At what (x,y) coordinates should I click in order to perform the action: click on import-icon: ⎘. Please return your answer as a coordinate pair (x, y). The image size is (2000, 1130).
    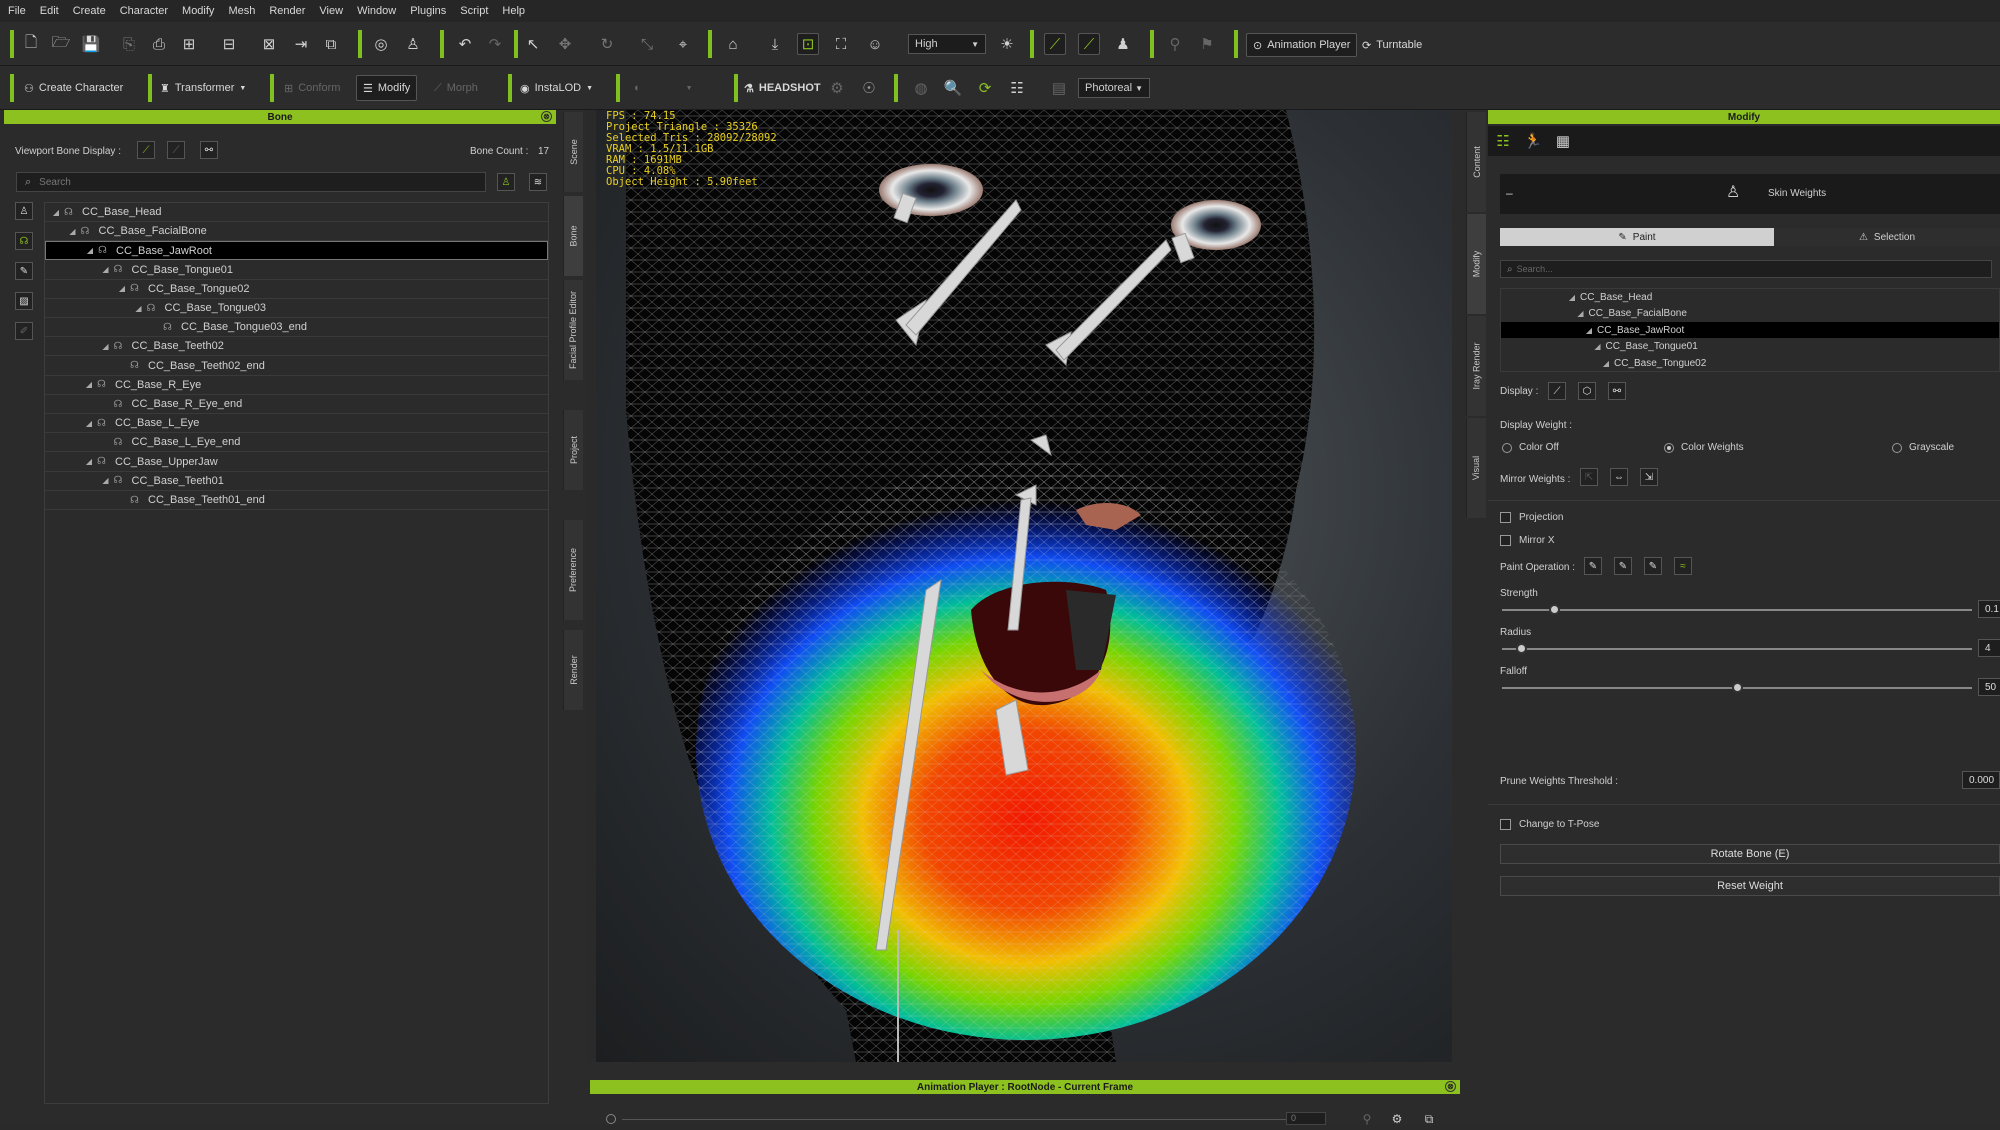
    Looking at the image, I should click on (129, 44).